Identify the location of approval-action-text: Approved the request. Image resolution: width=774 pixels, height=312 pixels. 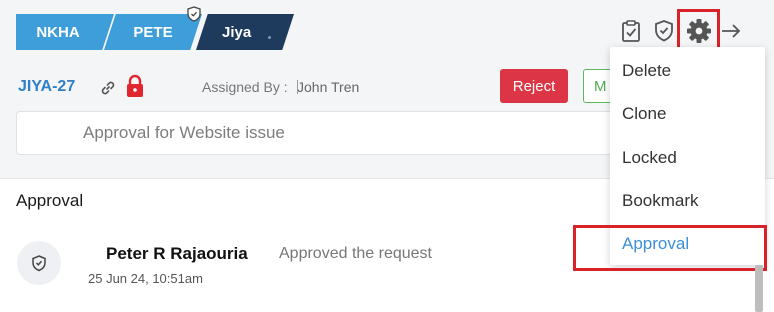
(355, 253).